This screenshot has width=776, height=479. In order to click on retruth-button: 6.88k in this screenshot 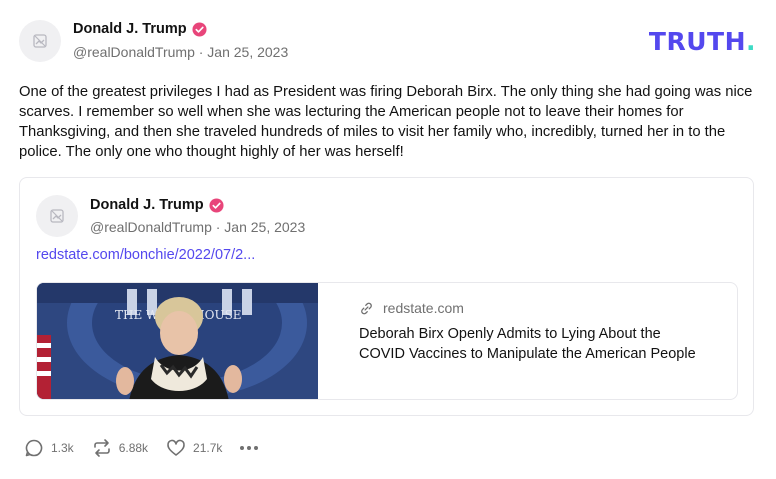, I will do `click(120, 448)`.